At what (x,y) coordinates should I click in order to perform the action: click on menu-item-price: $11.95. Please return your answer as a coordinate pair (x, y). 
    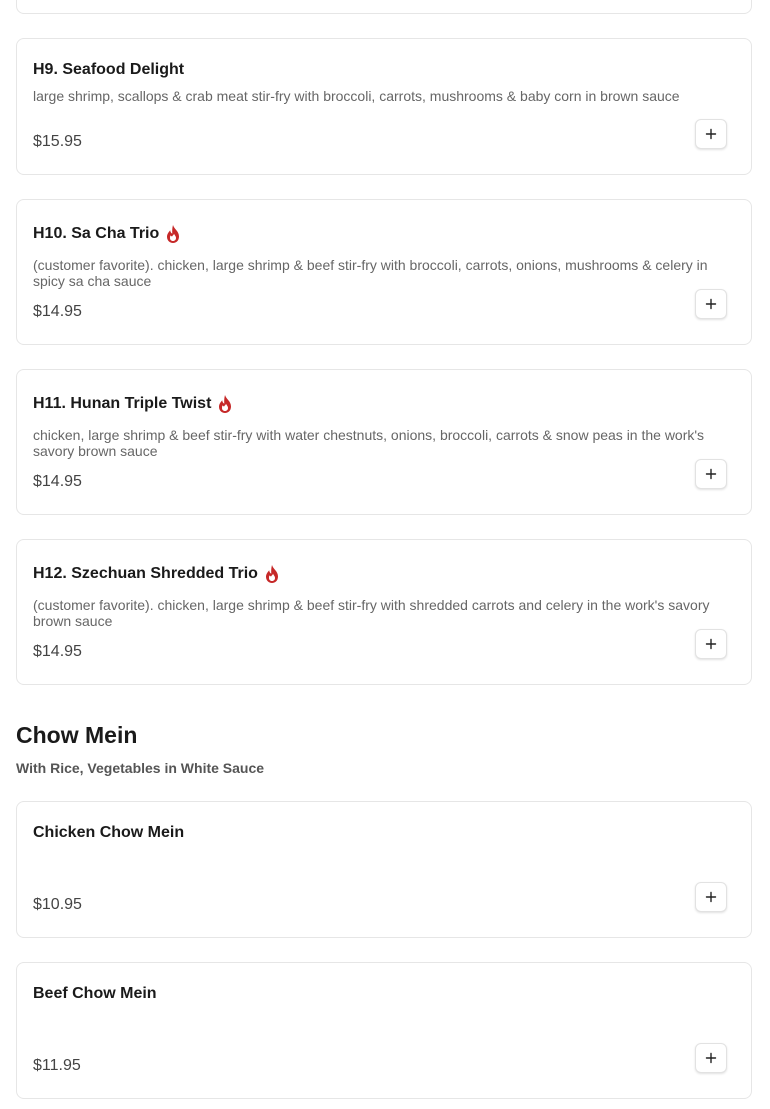
    Looking at the image, I should click on (57, 1065).